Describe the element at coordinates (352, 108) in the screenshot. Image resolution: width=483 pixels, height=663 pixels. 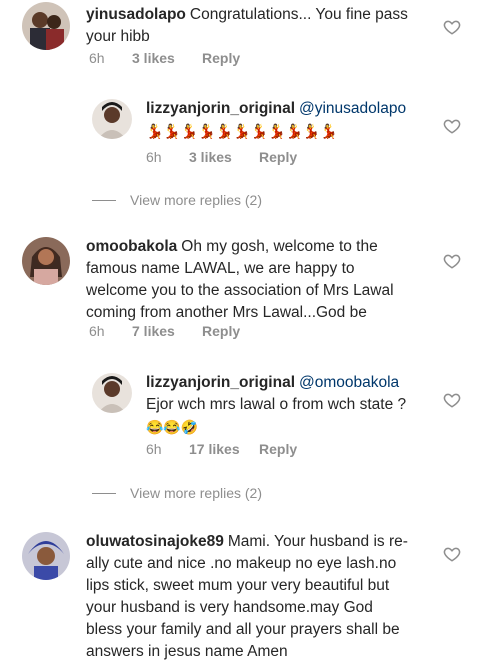
I see `mention-link: @yinusadolapo` at that location.